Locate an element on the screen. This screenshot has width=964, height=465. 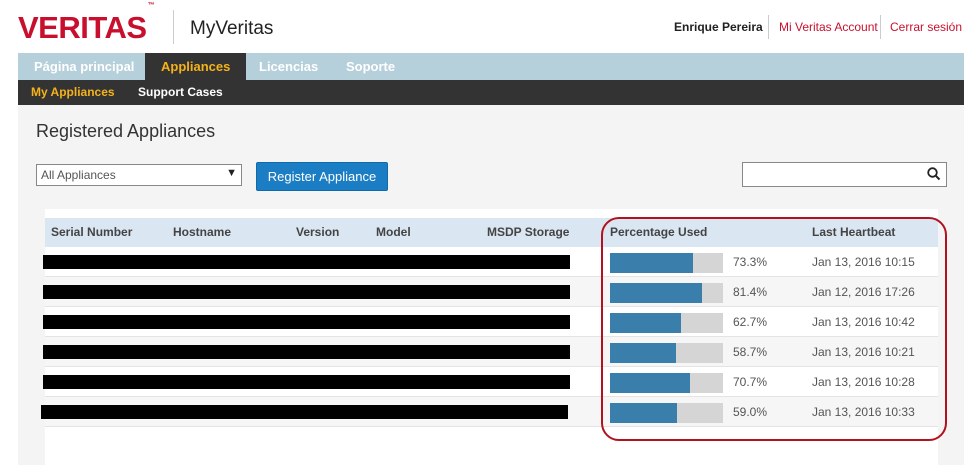
percentage-used: 81.4% is located at coordinates (750, 292).